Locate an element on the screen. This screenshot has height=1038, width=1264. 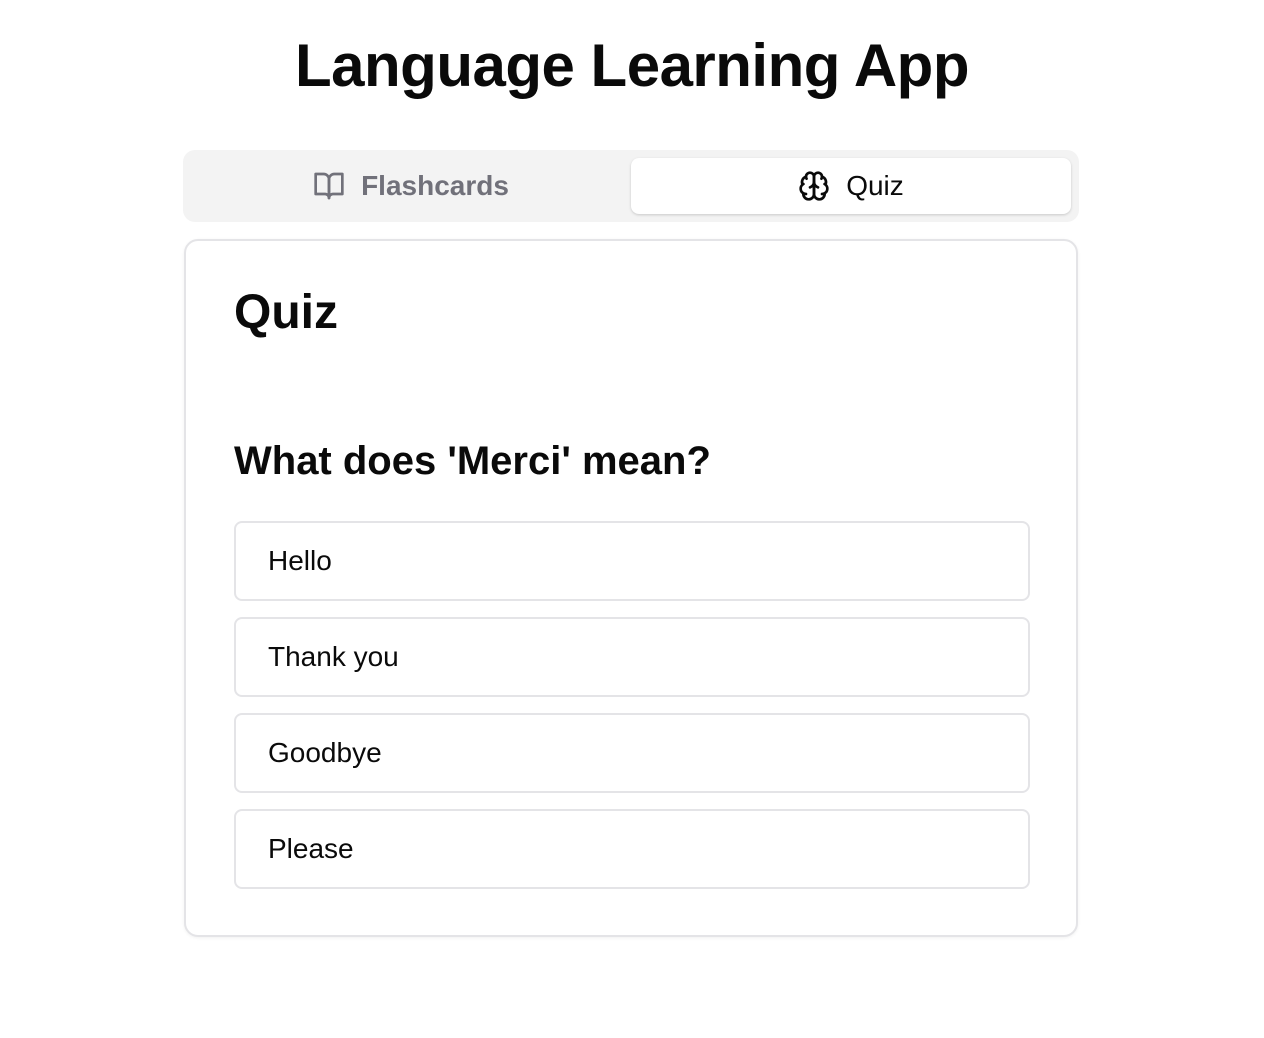
answer-option-please: Please is located at coordinates (632, 849).